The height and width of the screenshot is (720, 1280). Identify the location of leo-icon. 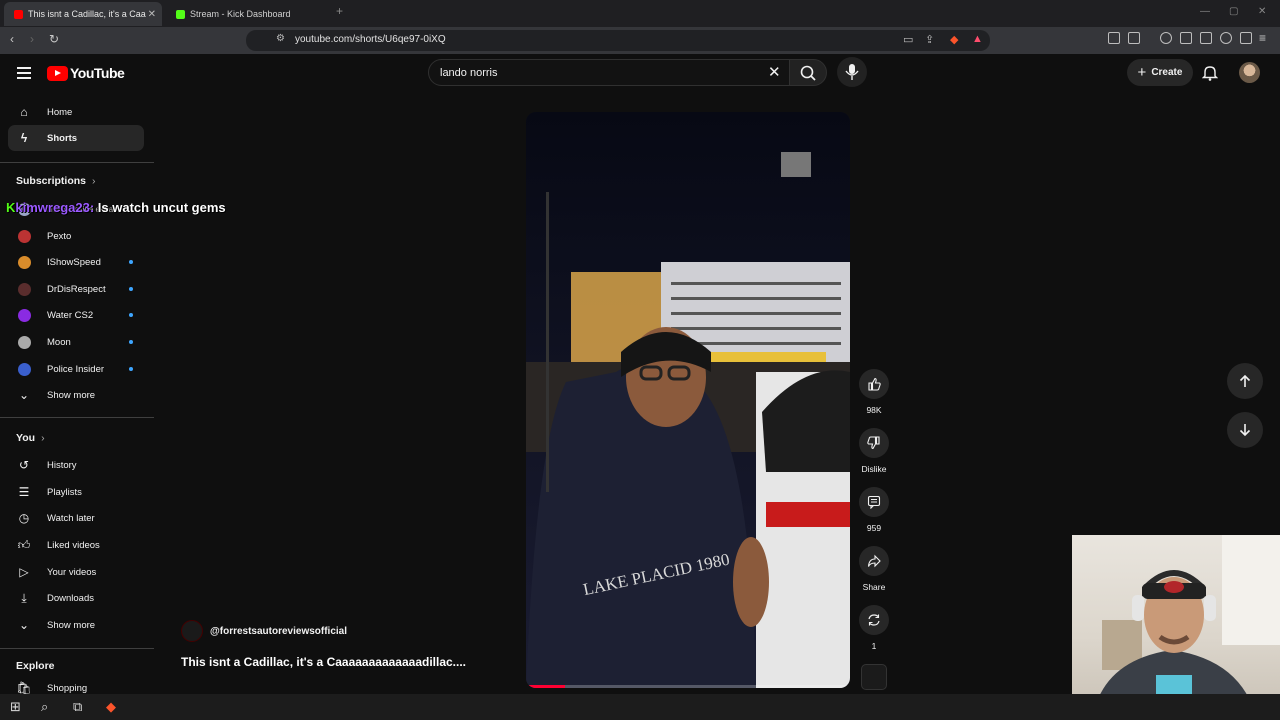
(1226, 38).